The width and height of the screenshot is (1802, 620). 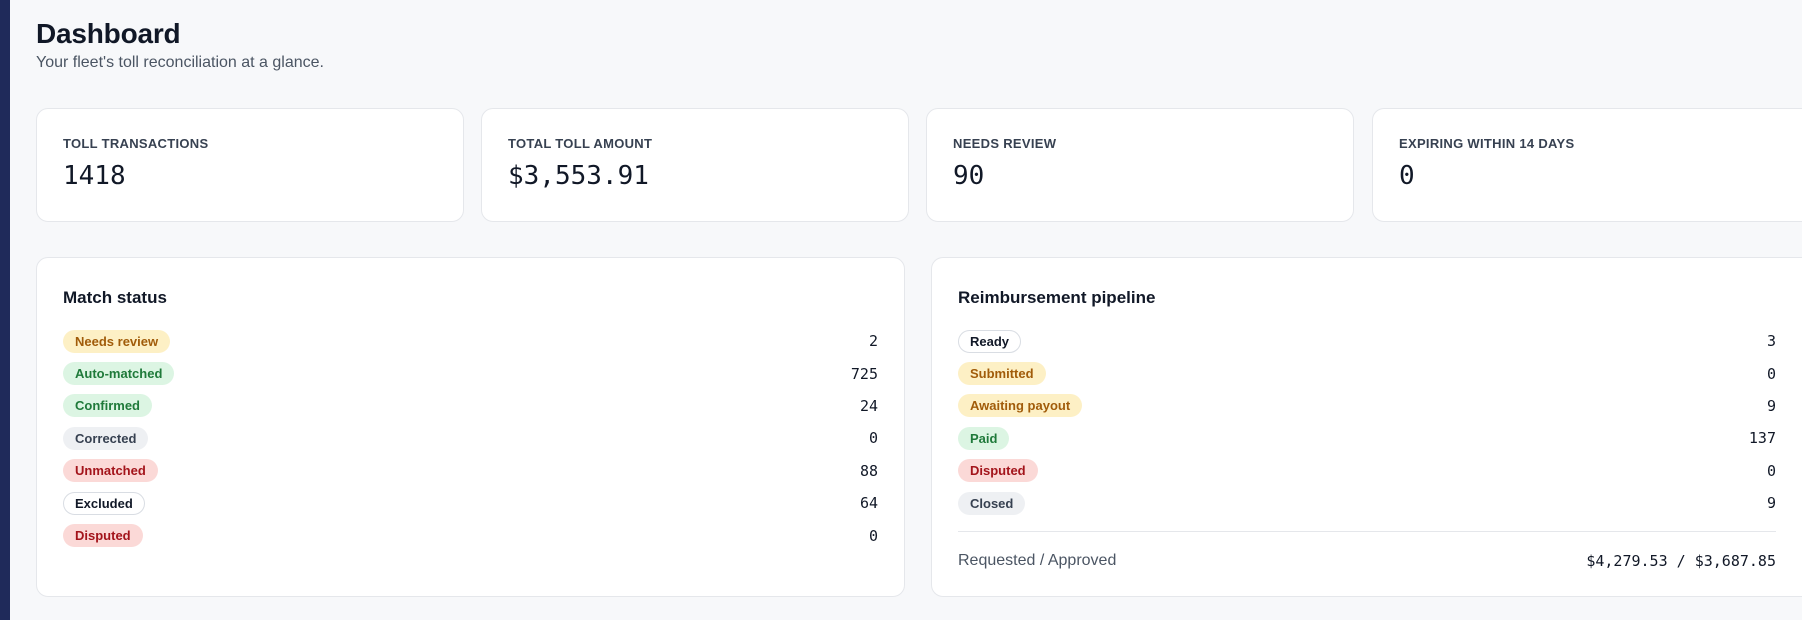 I want to click on status-badge: Closed, so click(x=992, y=503).